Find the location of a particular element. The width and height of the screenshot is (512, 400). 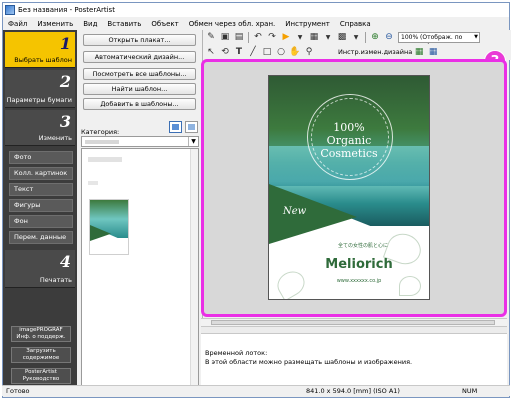

paper-size: 841.0 x 594.0 [mm] (ISO A1) is located at coordinates (353, 391).